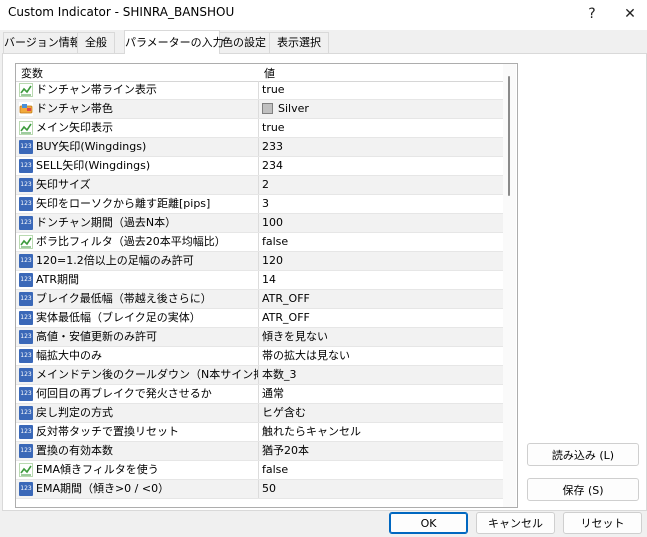 The image size is (647, 537). I want to click on tab-strip: バージョン情報 全般 パラメーターの入力 色の設定 表示選択, so click(323, 42).